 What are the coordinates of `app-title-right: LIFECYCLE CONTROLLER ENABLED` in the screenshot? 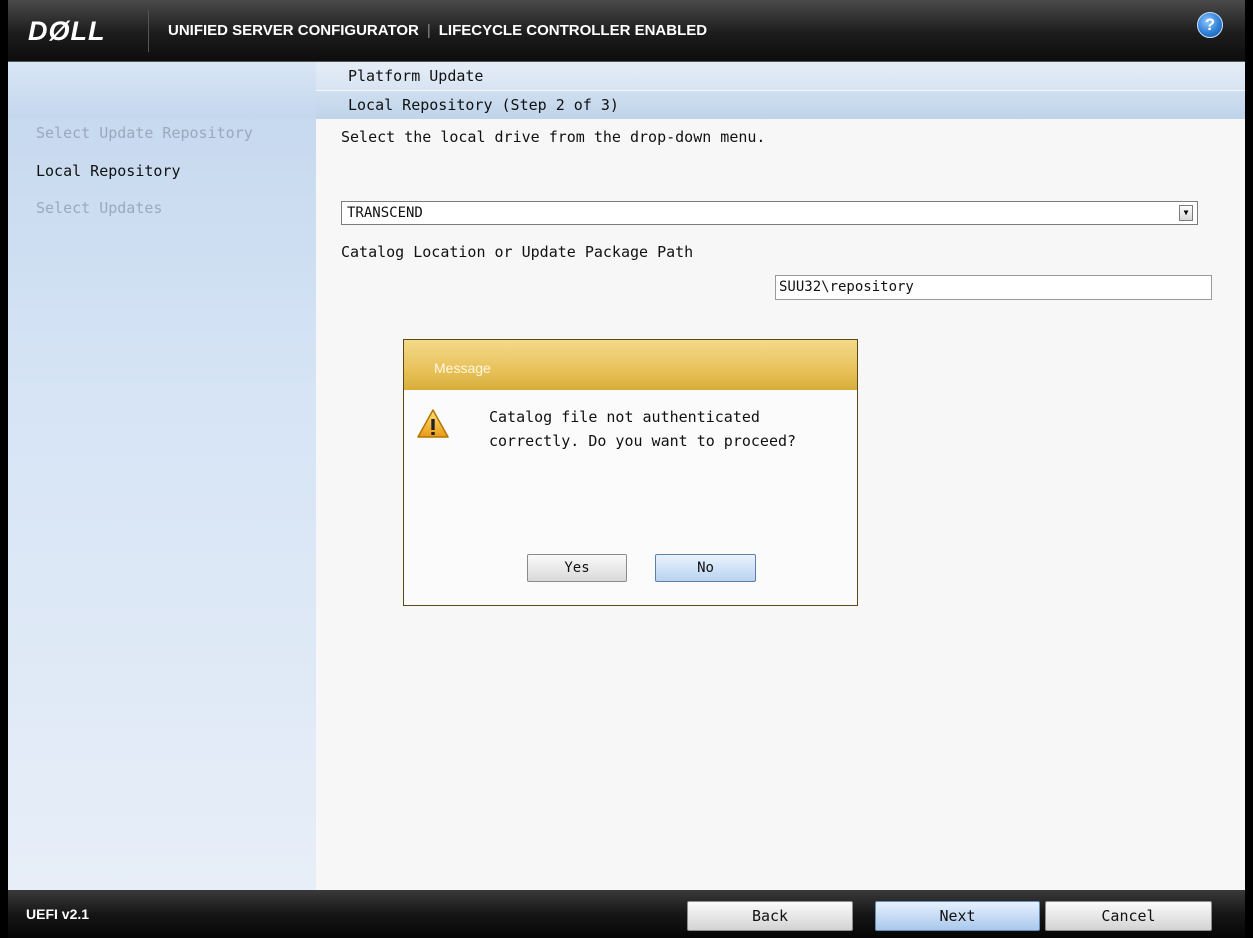 It's located at (573, 30).